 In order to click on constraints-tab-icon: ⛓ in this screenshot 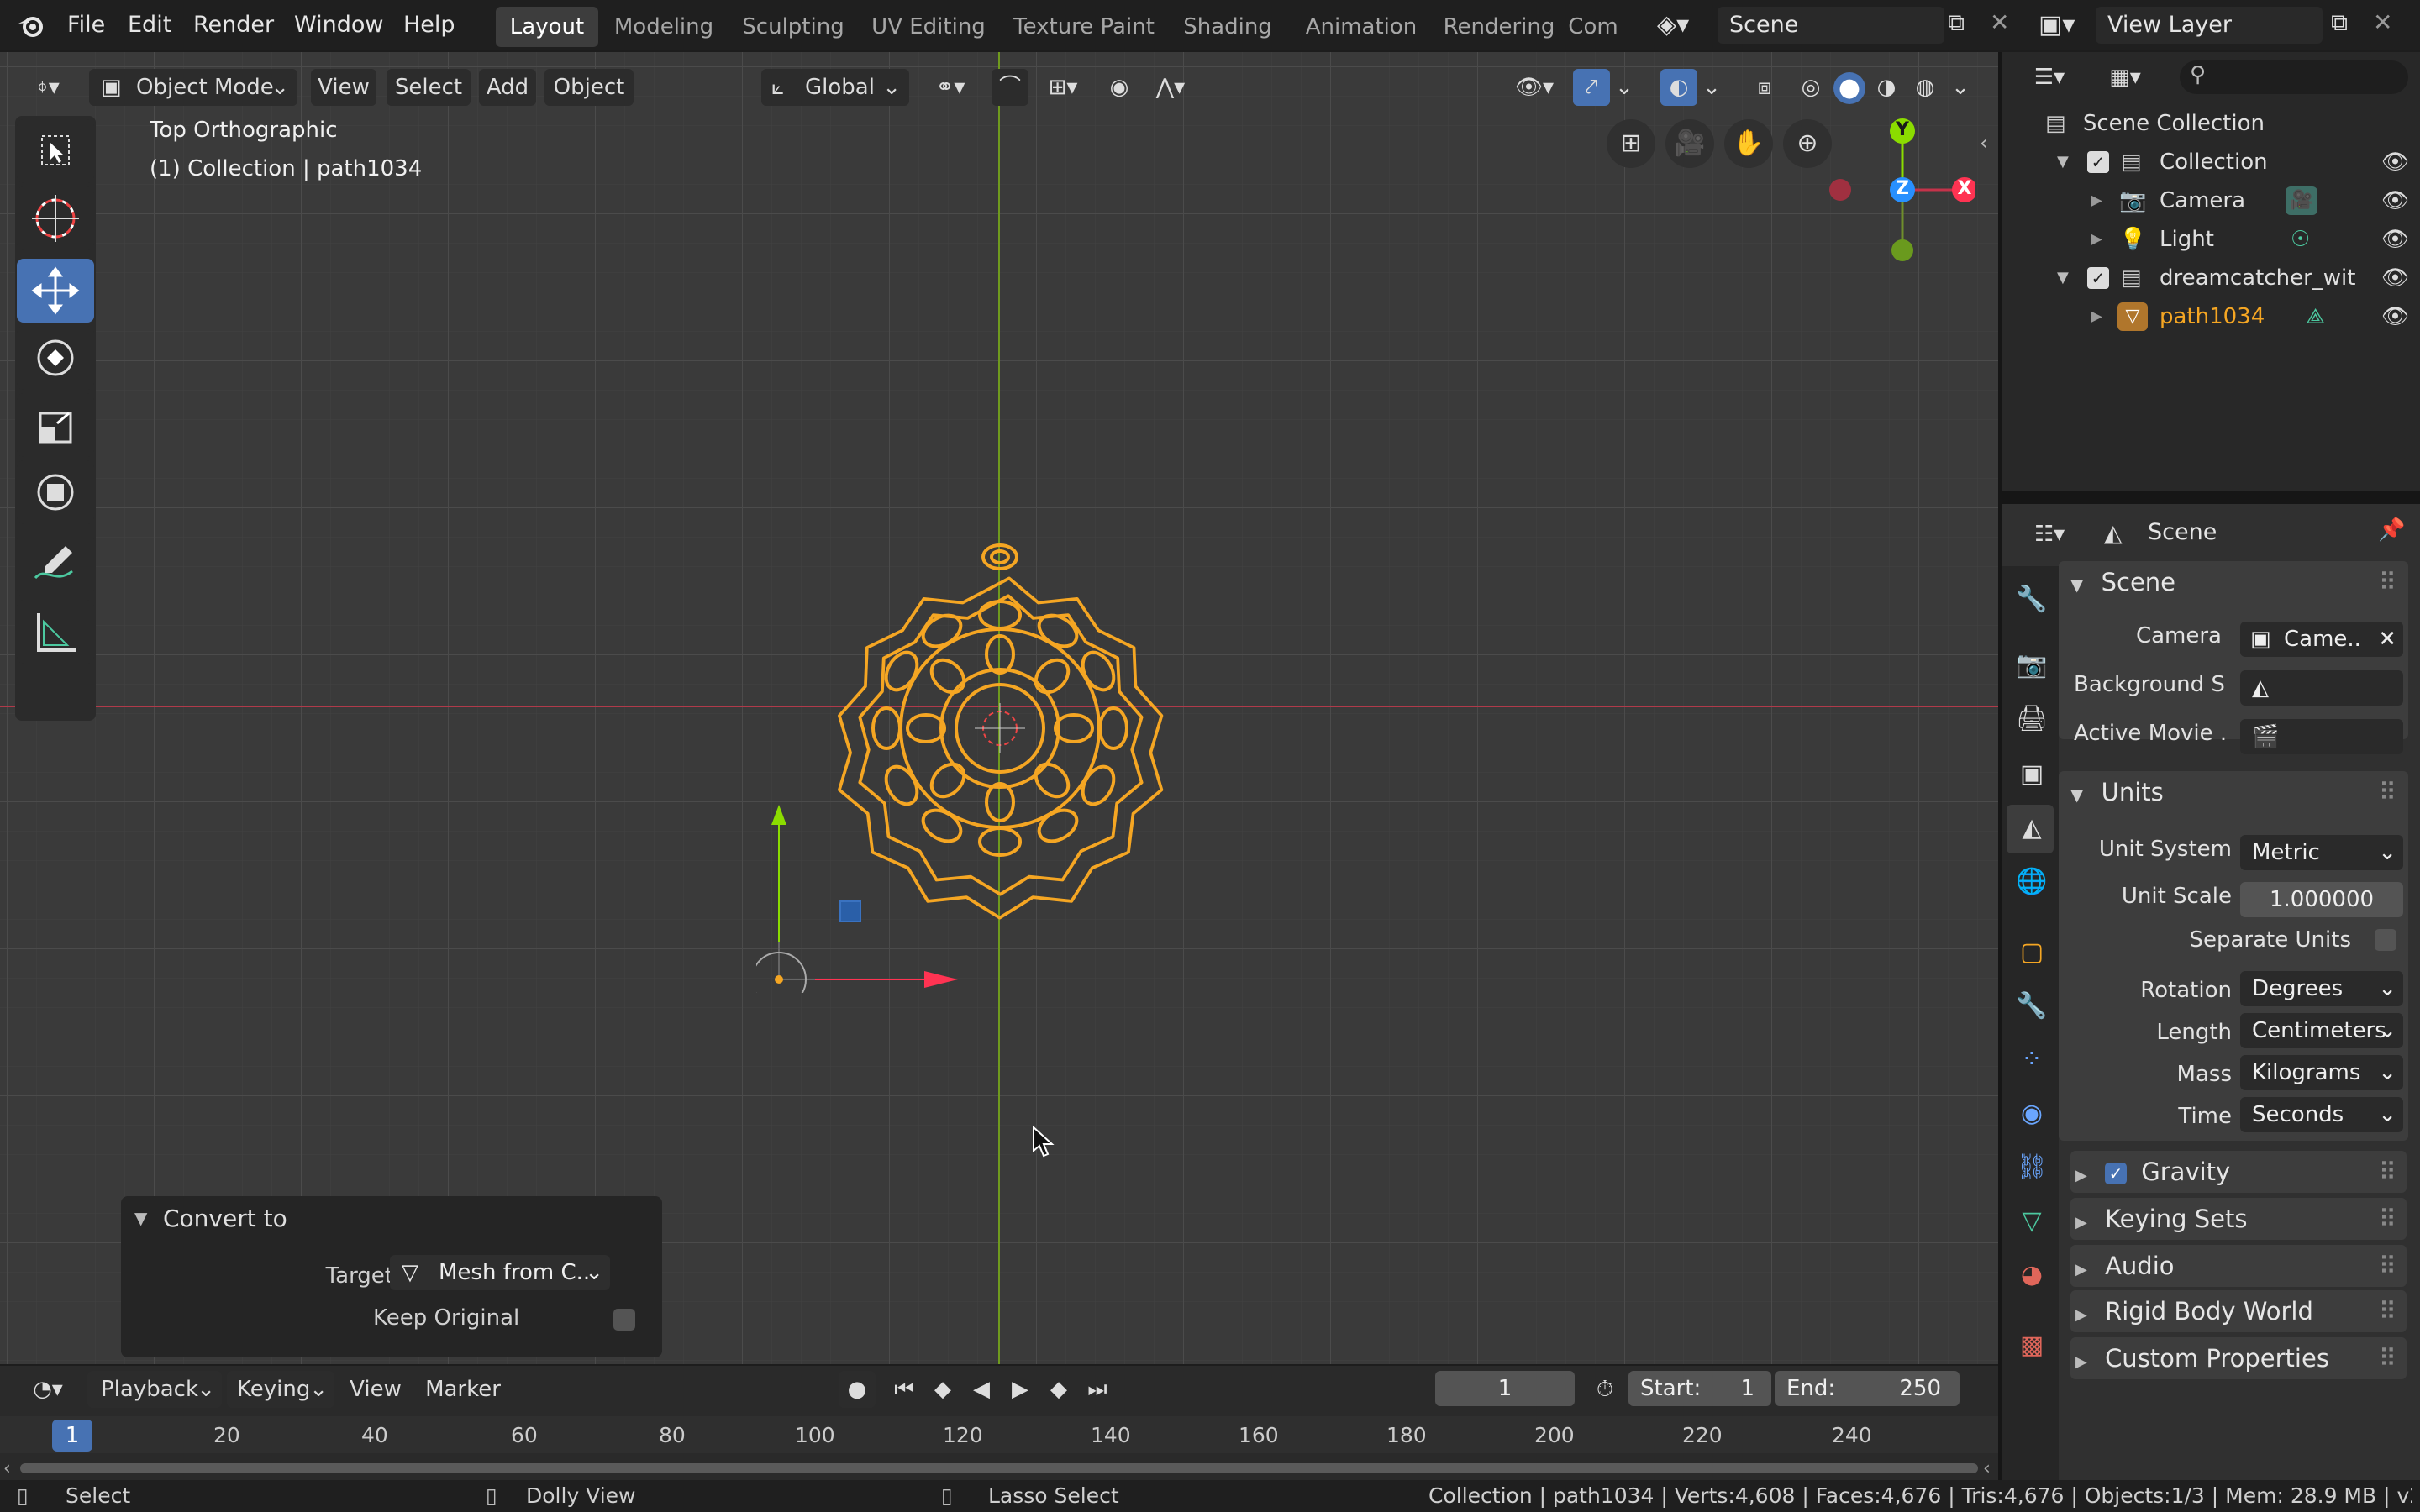, I will do `click(2032, 1167)`.